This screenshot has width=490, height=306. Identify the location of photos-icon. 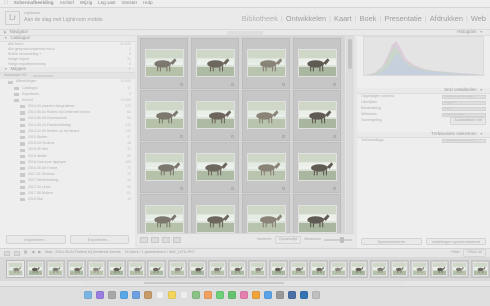
(208, 295).